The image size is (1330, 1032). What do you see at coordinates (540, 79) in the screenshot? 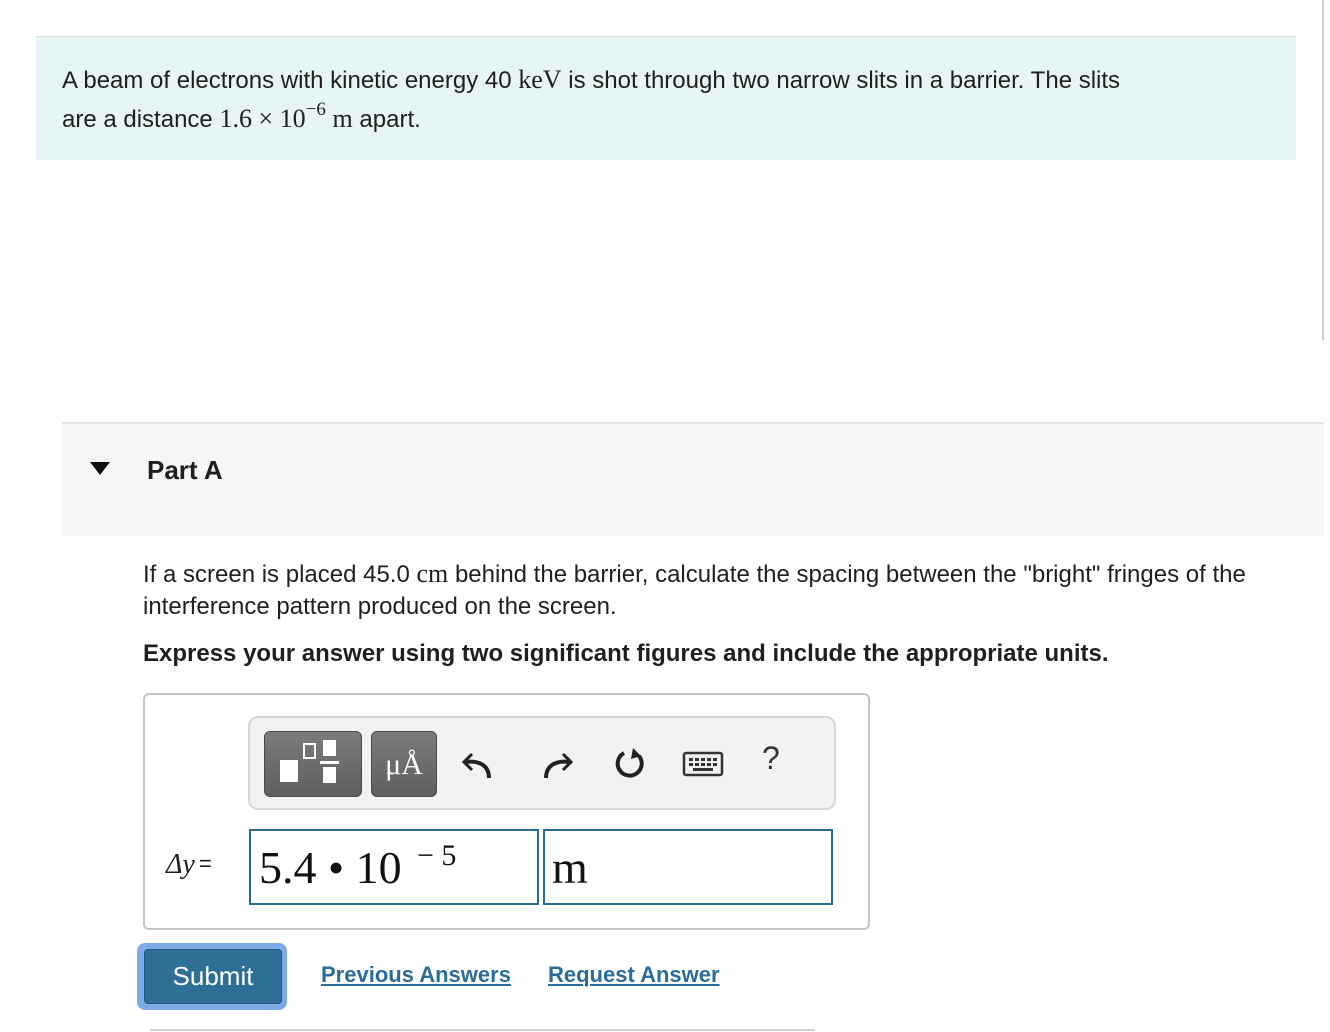
I see `energy-unit: keV` at bounding box center [540, 79].